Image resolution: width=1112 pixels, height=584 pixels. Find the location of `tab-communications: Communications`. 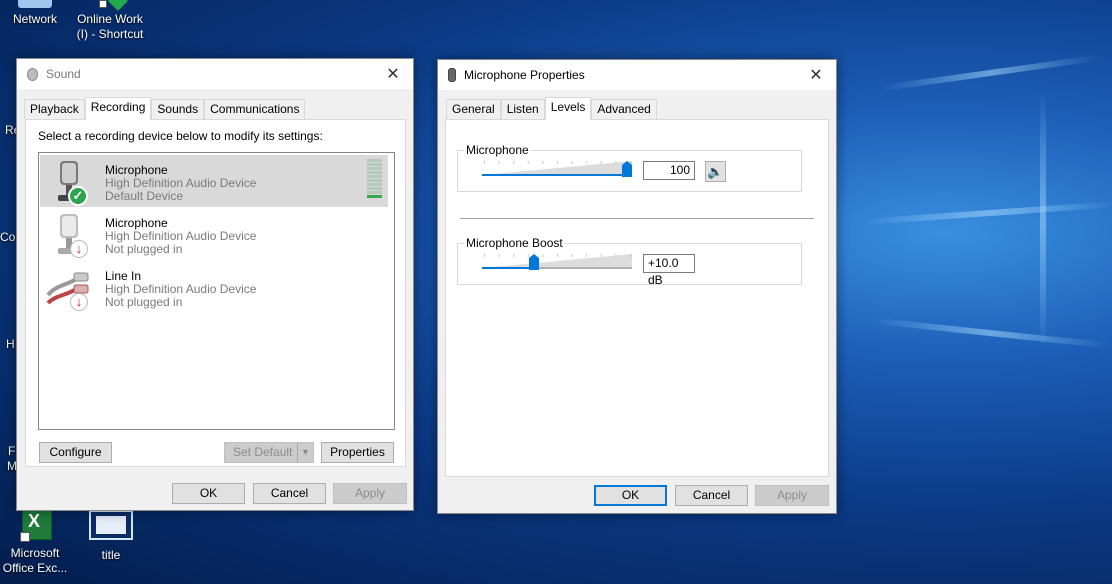

tab-communications: Communications is located at coordinates (255, 109).